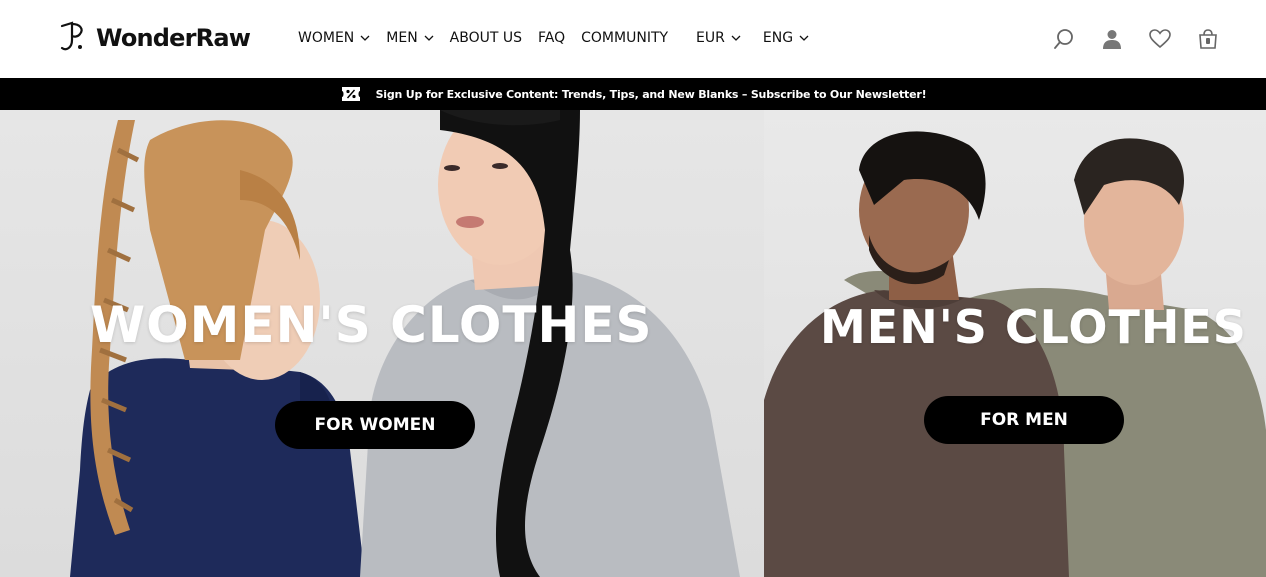 Image resolution: width=1266 pixels, height=577 pixels. I want to click on shop-women-button: FOR WOMEN, so click(375, 425).